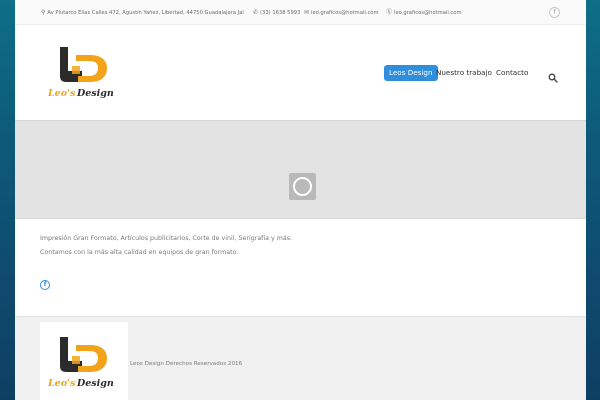 The height and width of the screenshot is (400, 600). I want to click on skype-link: leo.graficos@hotmail.com, so click(428, 13).